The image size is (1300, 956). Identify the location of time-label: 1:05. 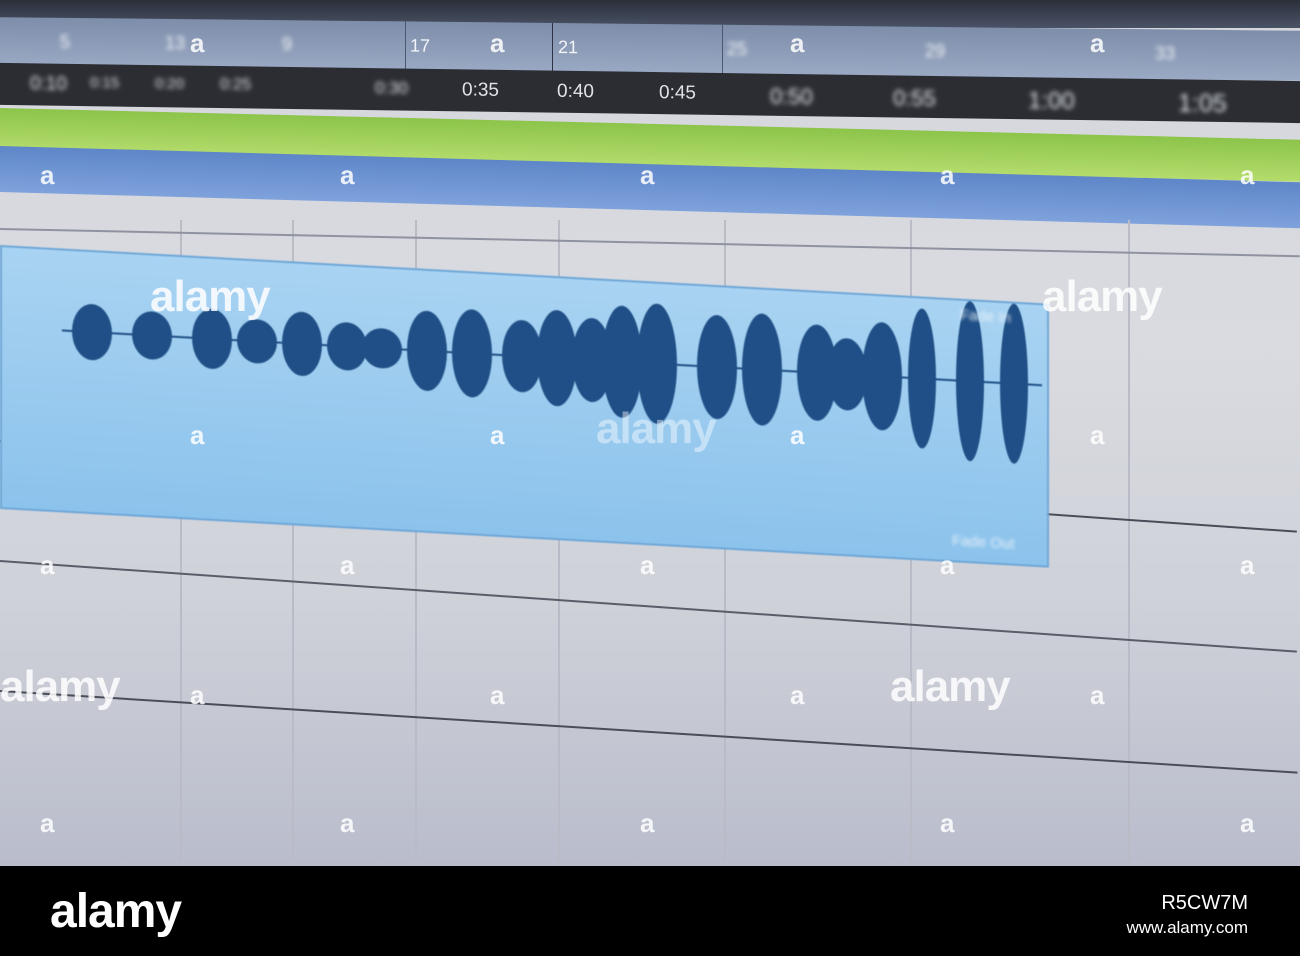
(1202, 104).